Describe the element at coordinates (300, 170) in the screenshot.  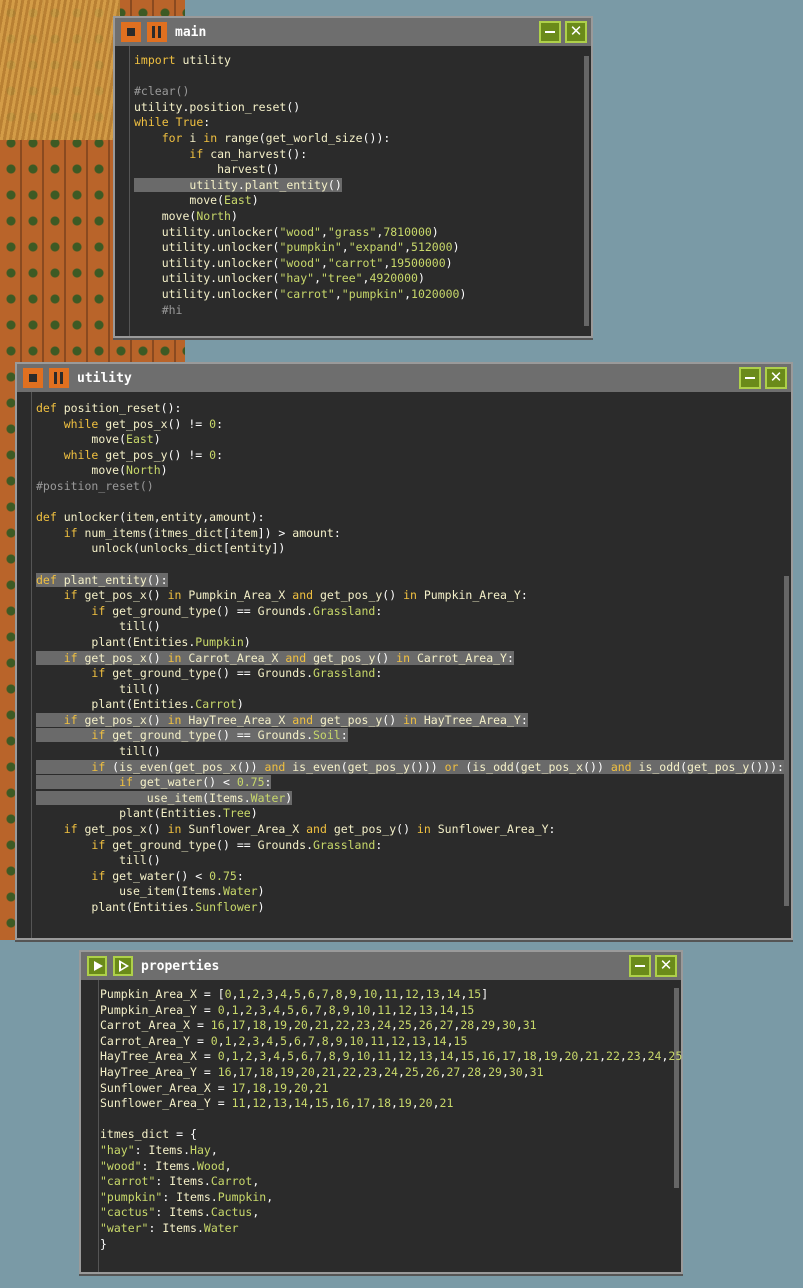
I see `code-line: harvest()` at that location.